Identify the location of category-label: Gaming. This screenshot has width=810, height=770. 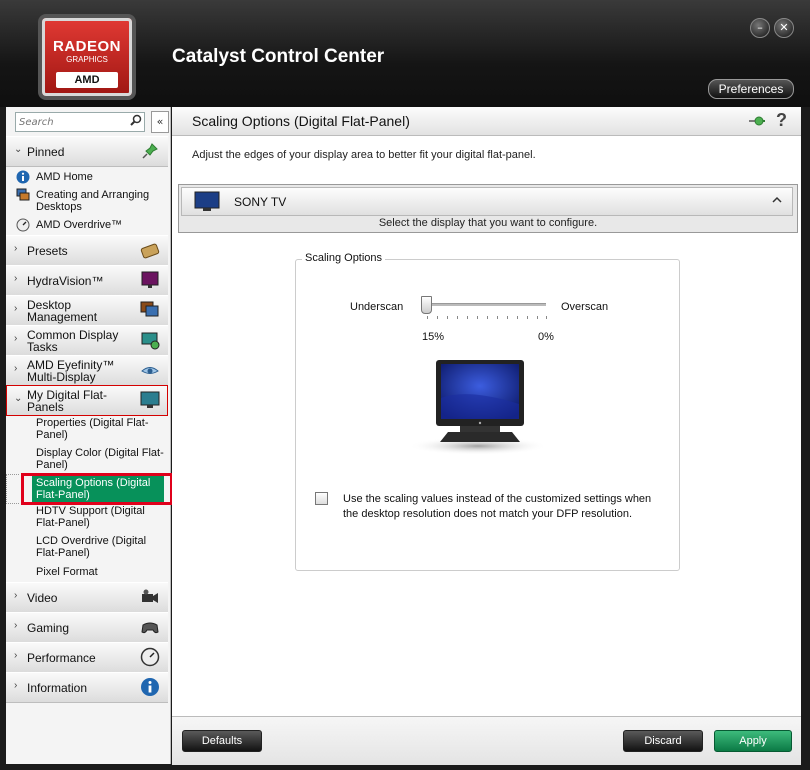
(48, 627).